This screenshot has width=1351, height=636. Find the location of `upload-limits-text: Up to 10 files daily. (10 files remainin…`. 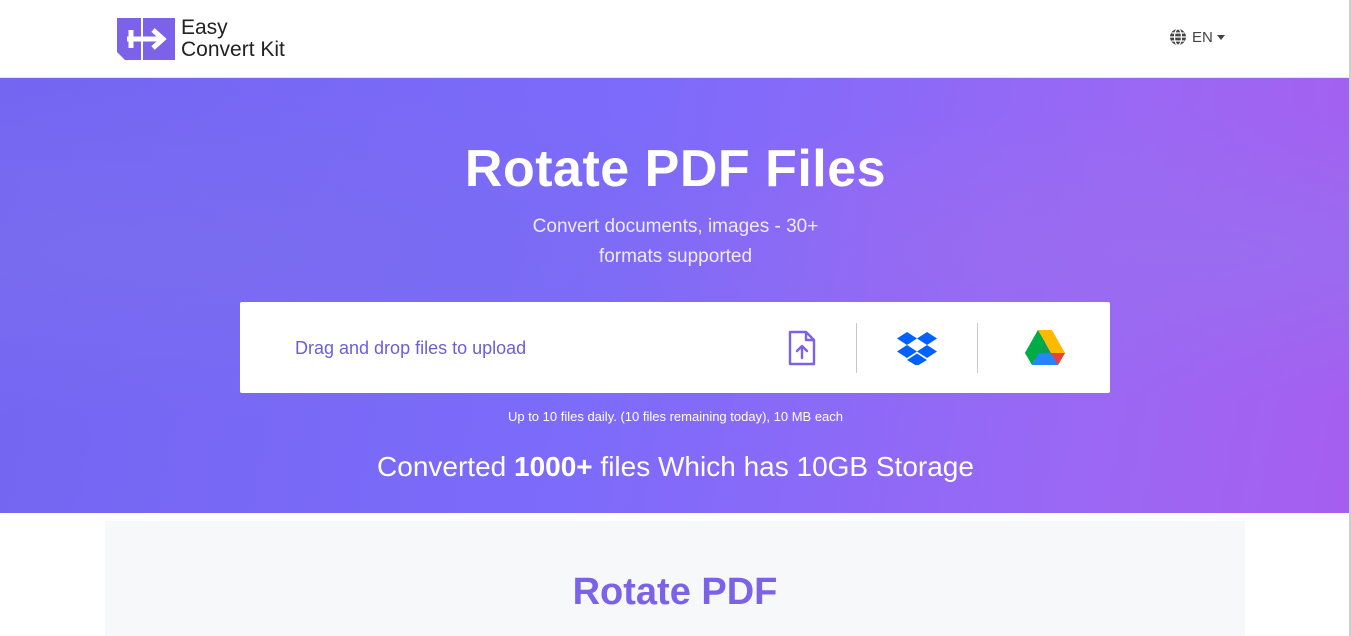

upload-limits-text: Up to 10 files daily. (10 files remainin… is located at coordinates (675, 416).